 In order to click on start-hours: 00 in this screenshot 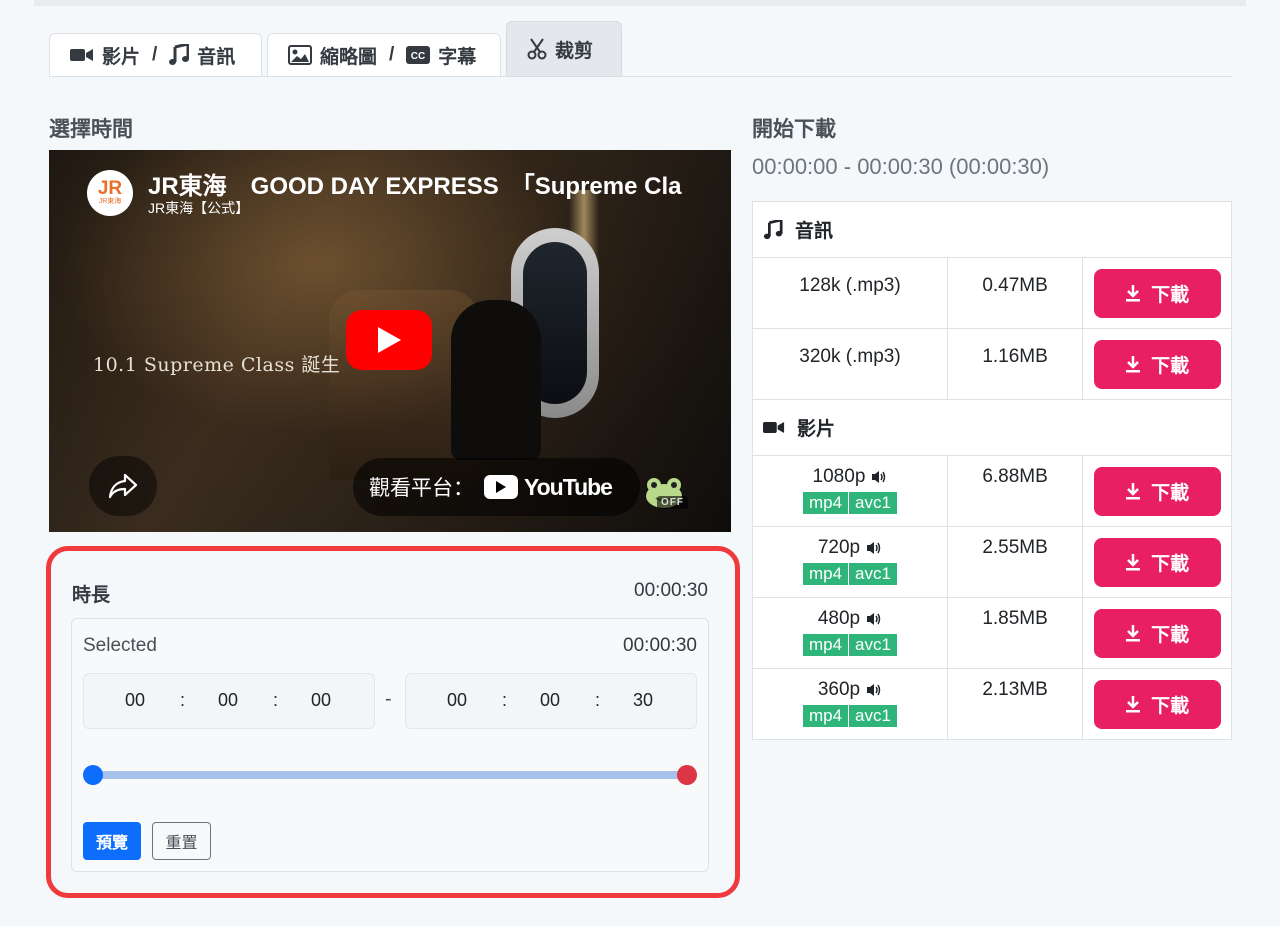, I will do `click(135, 700)`.